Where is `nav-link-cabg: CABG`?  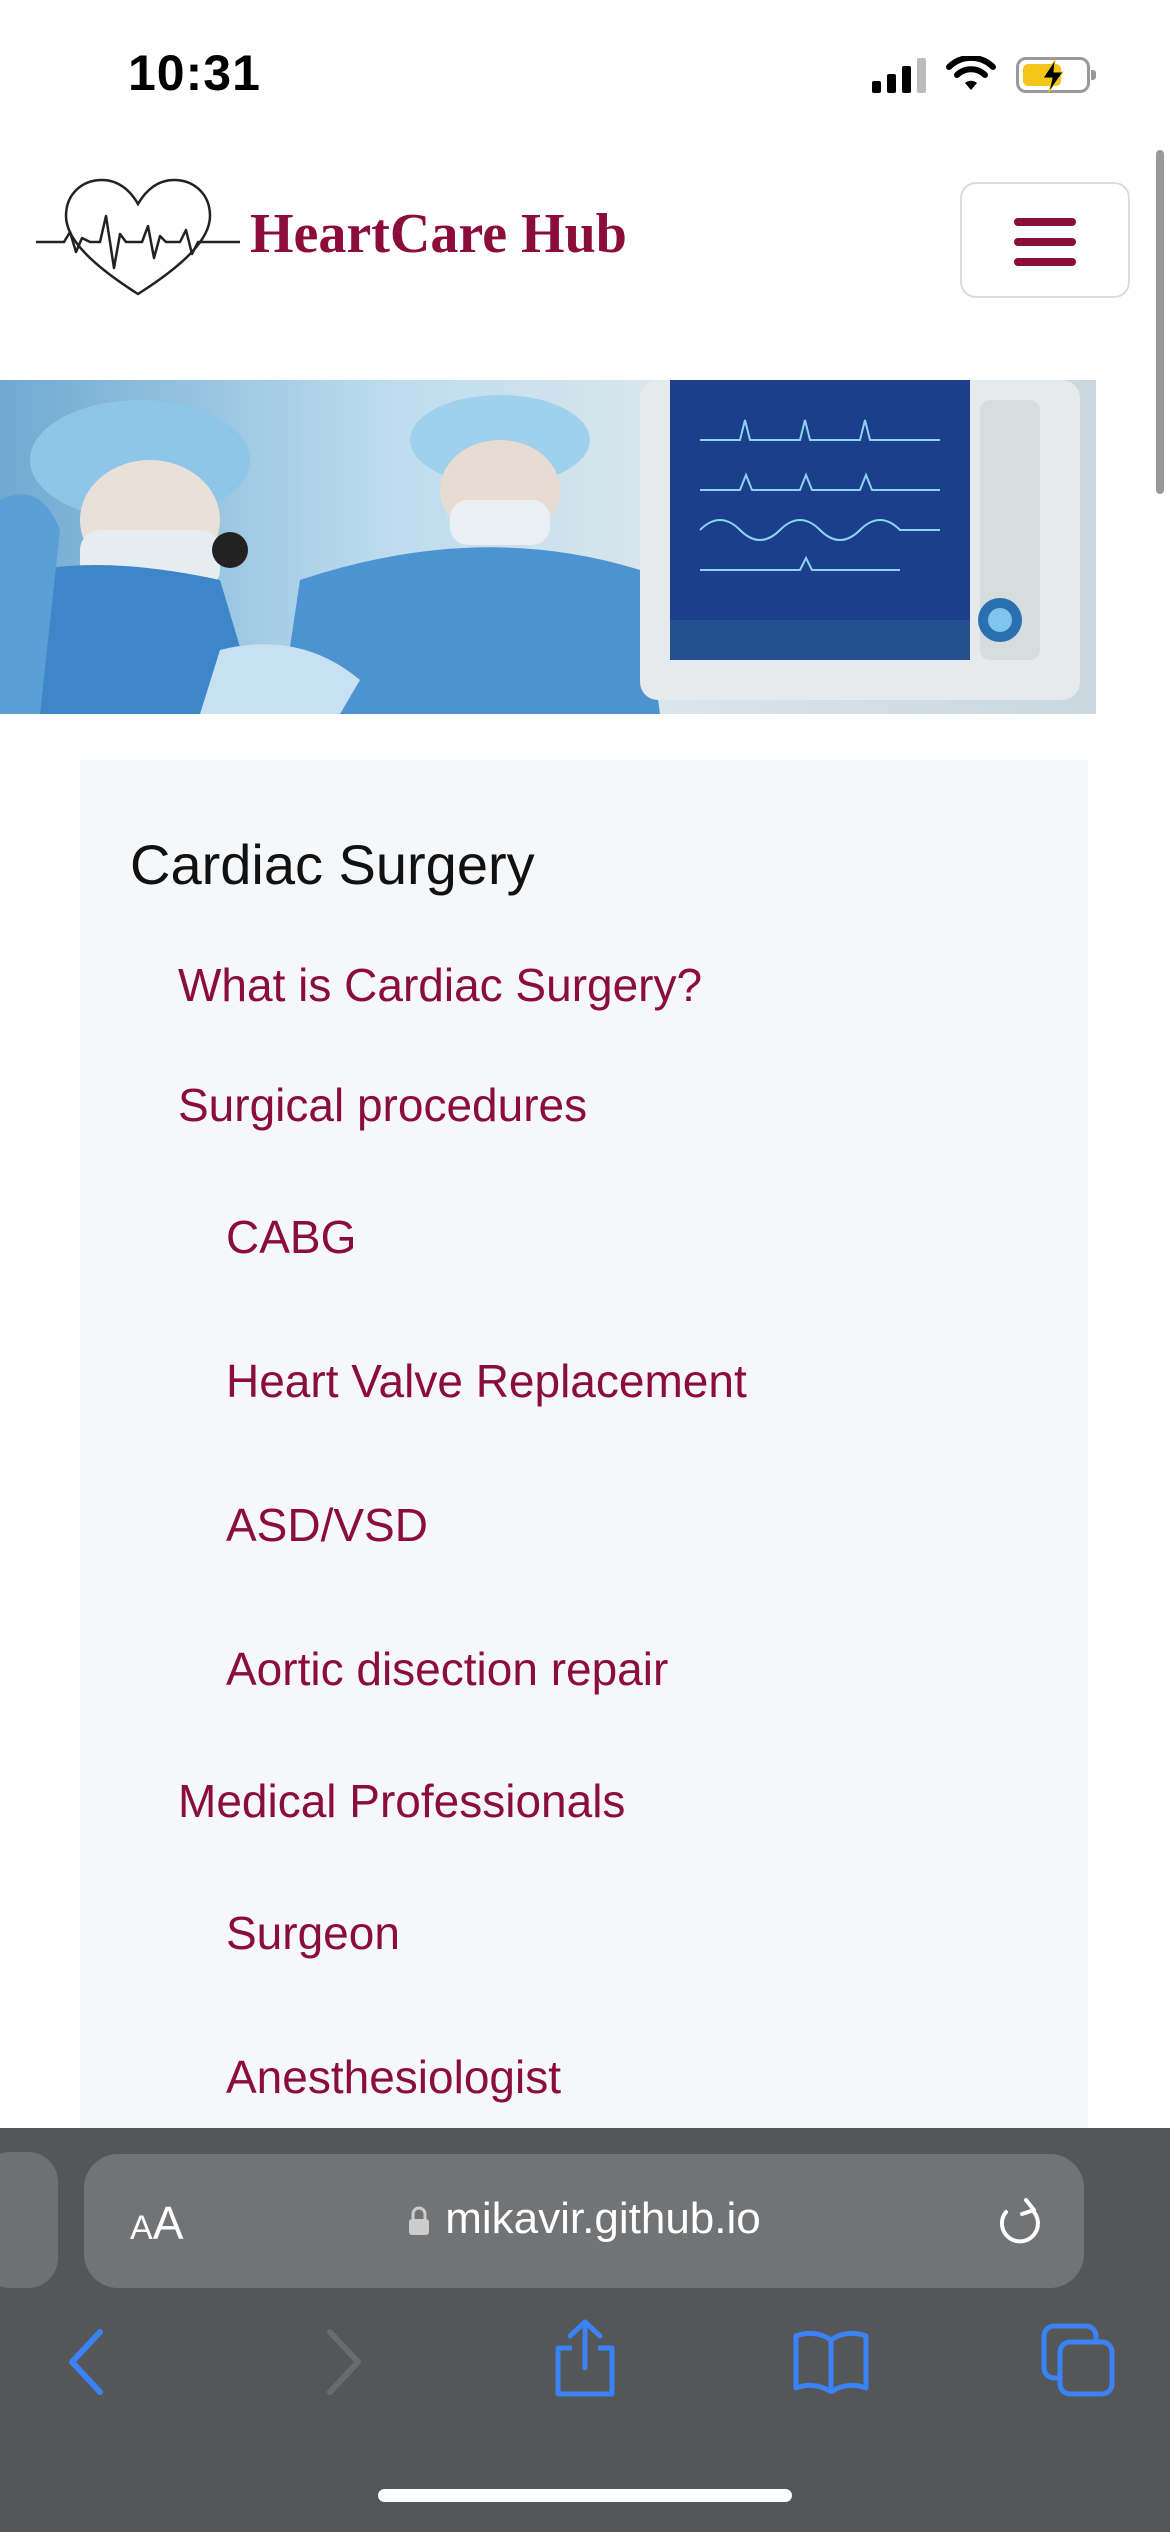 nav-link-cabg: CABG is located at coordinates (291, 1237).